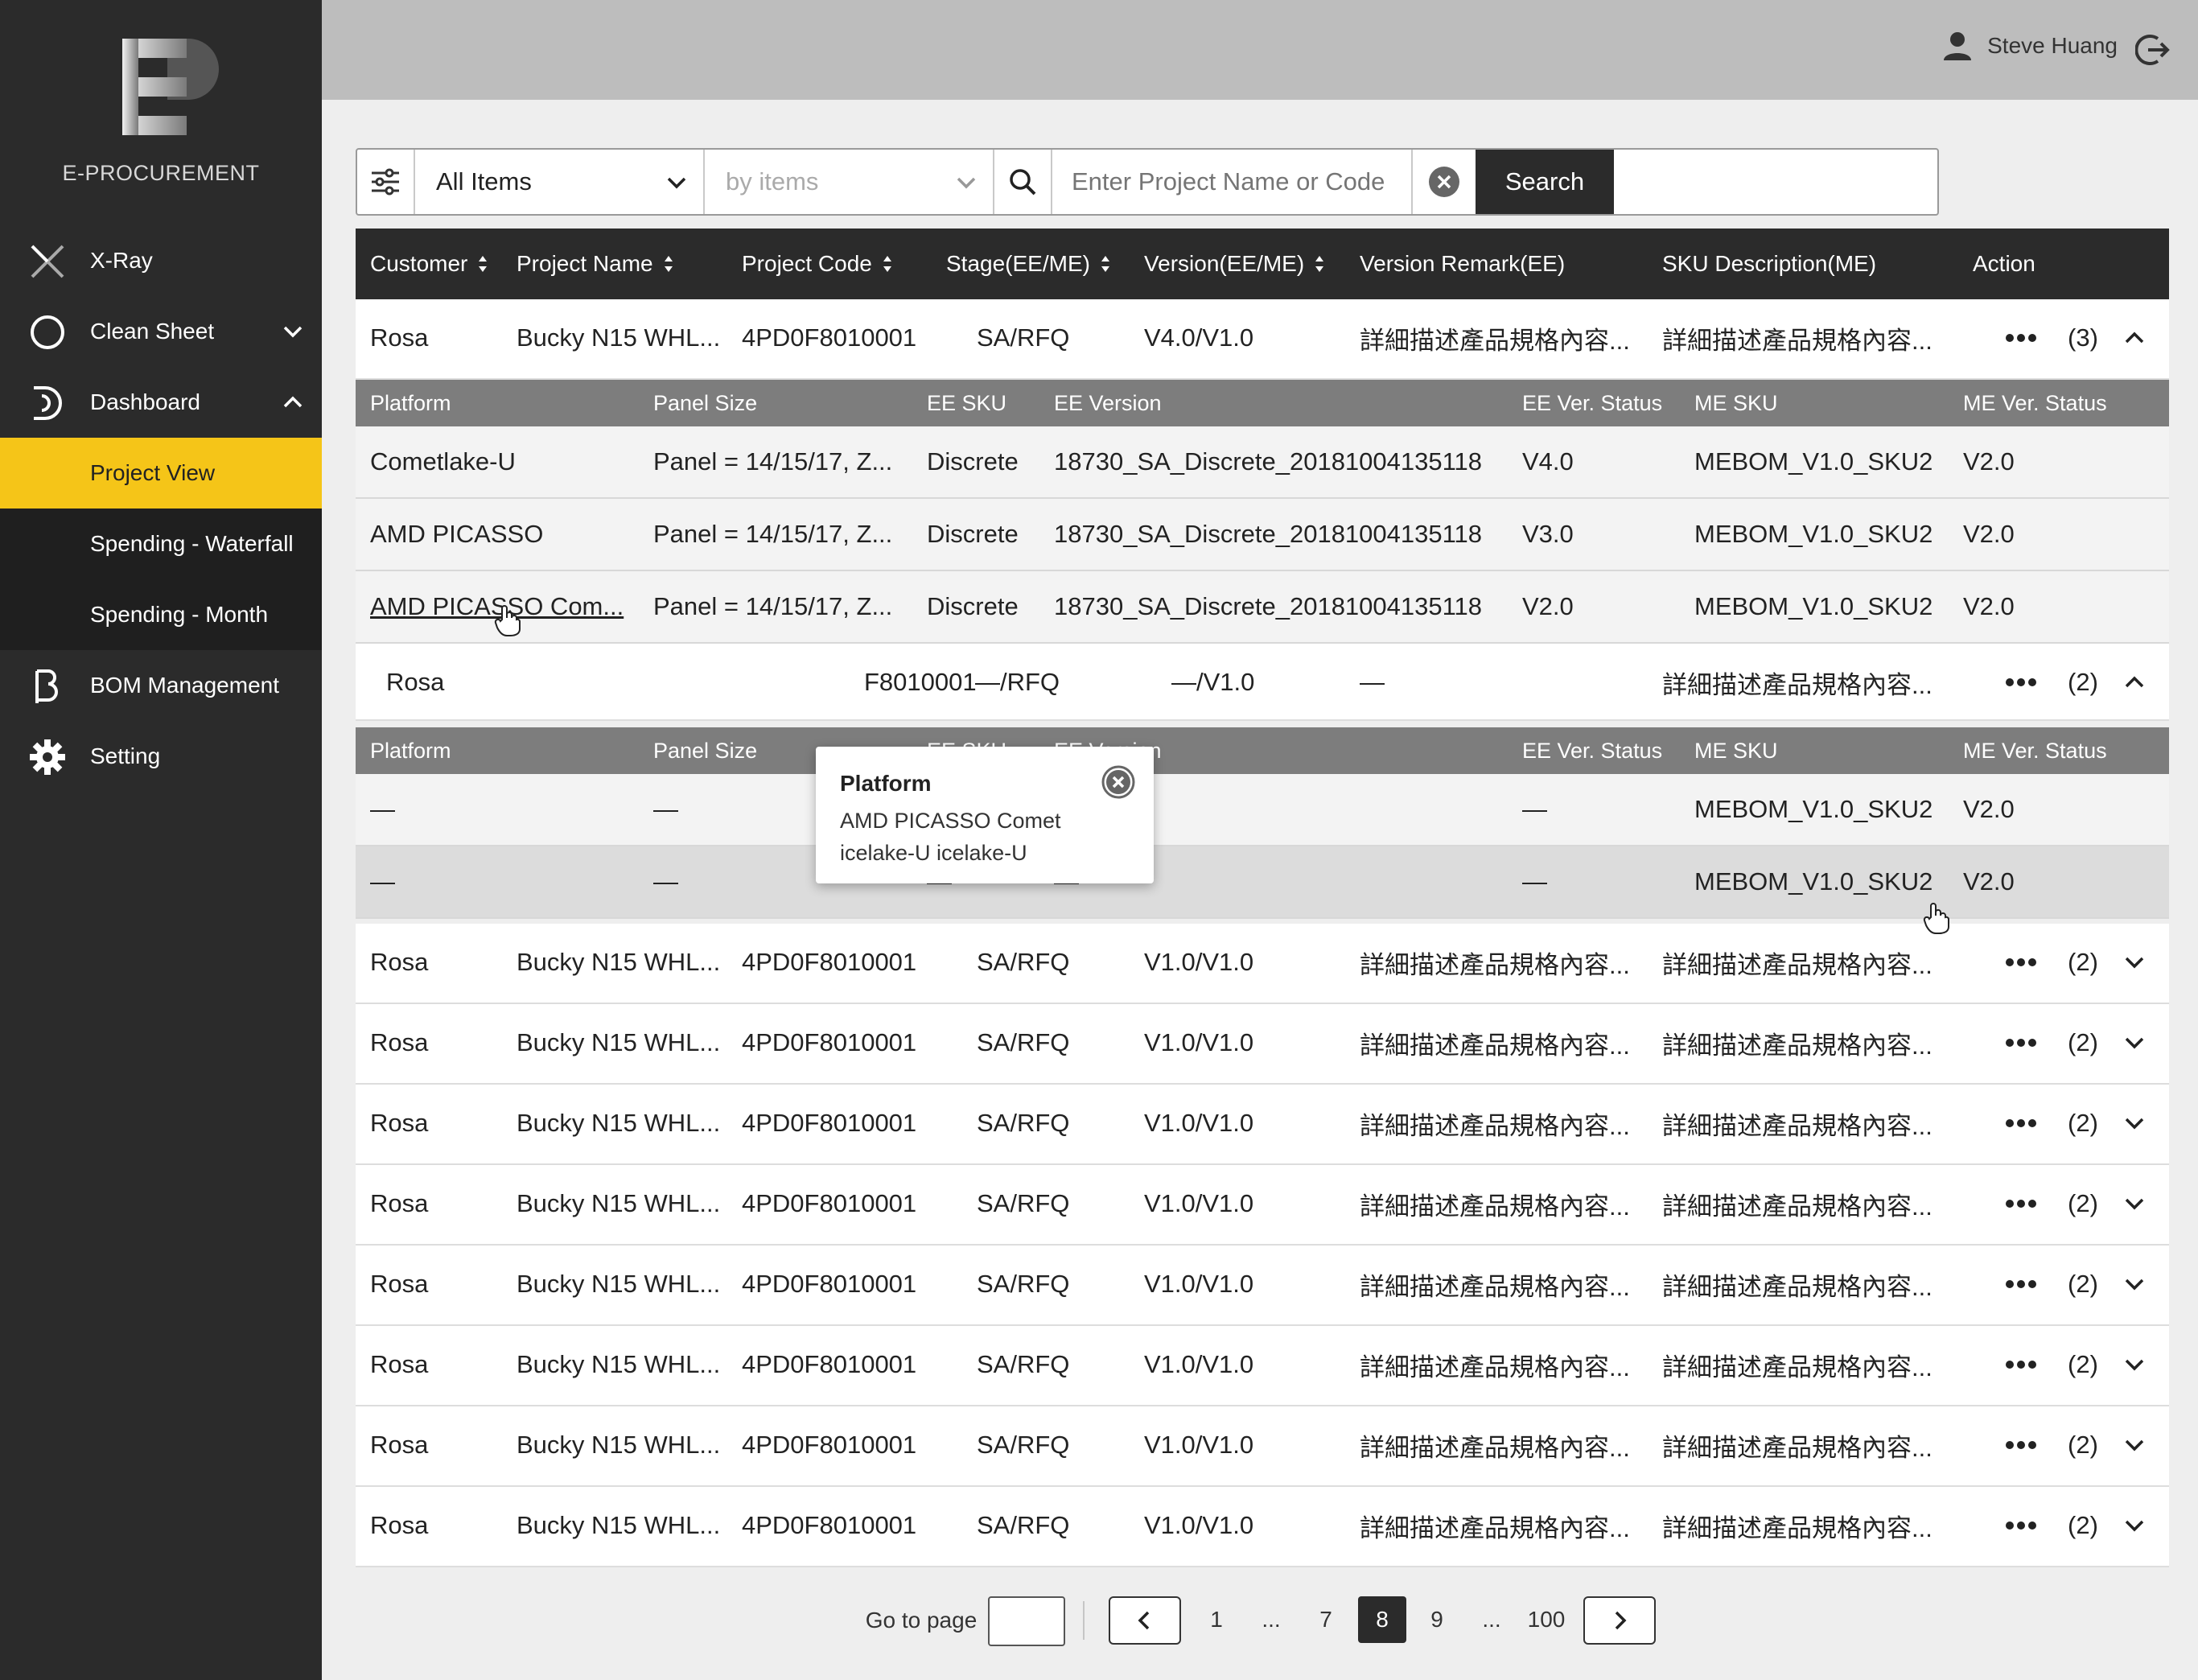 The height and width of the screenshot is (1680, 2198). What do you see at coordinates (161, 544) in the screenshot?
I see `sidebar-item-spending-waterfall: Spending - Waterfall` at bounding box center [161, 544].